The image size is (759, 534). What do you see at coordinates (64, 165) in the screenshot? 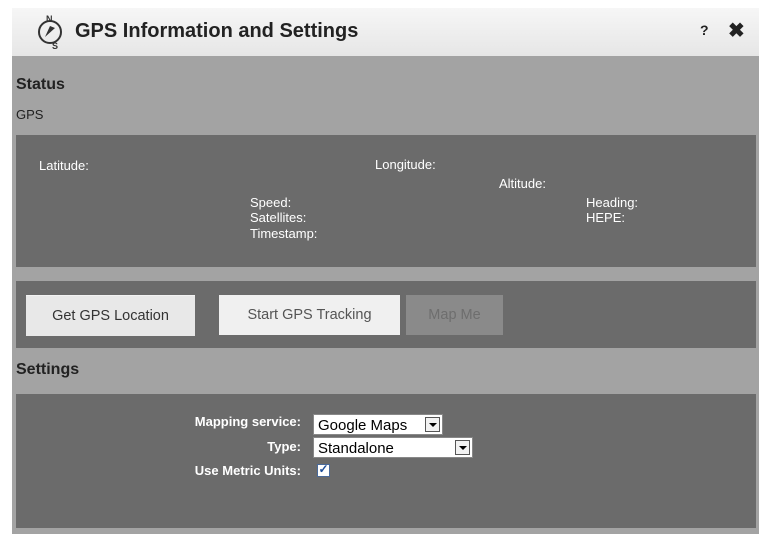
I see `latitude-label: Latitude:` at bounding box center [64, 165].